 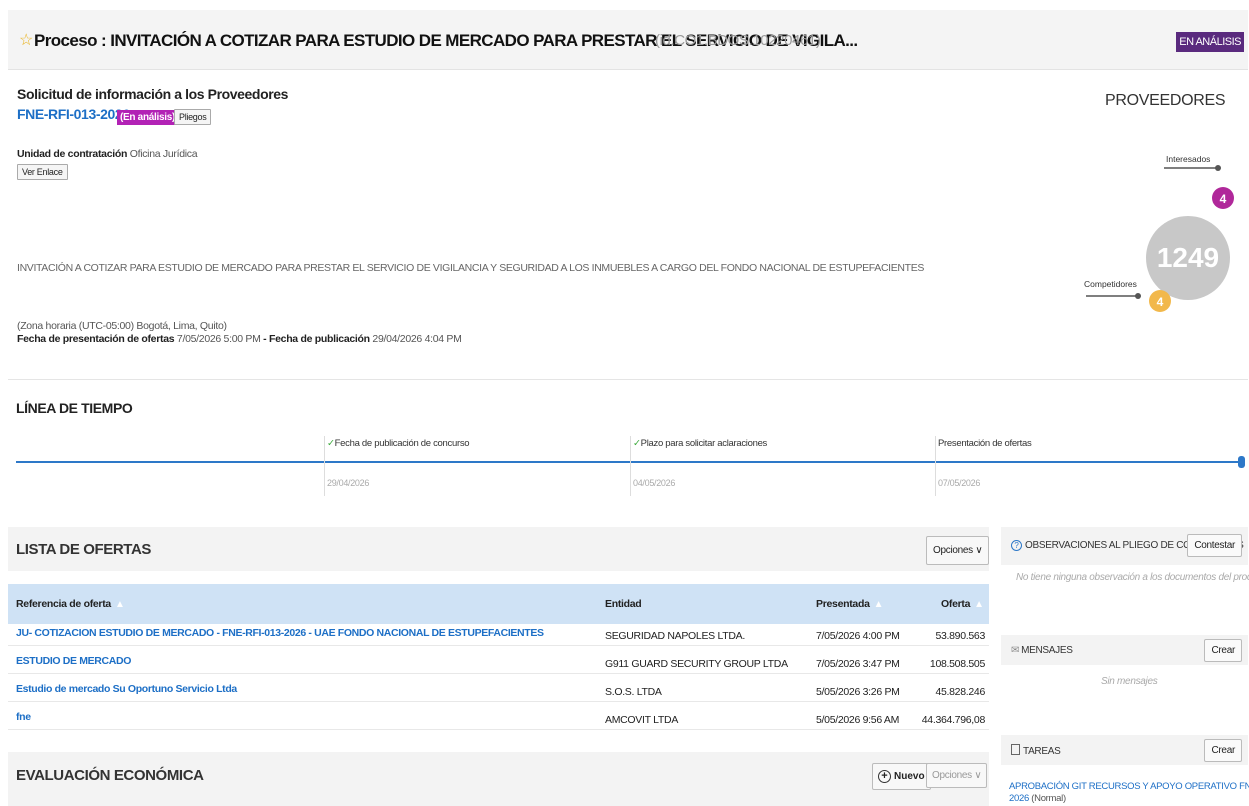 What do you see at coordinates (858, 664) in the screenshot?
I see `offer-date: 7/05/2026 3:47 PM` at bounding box center [858, 664].